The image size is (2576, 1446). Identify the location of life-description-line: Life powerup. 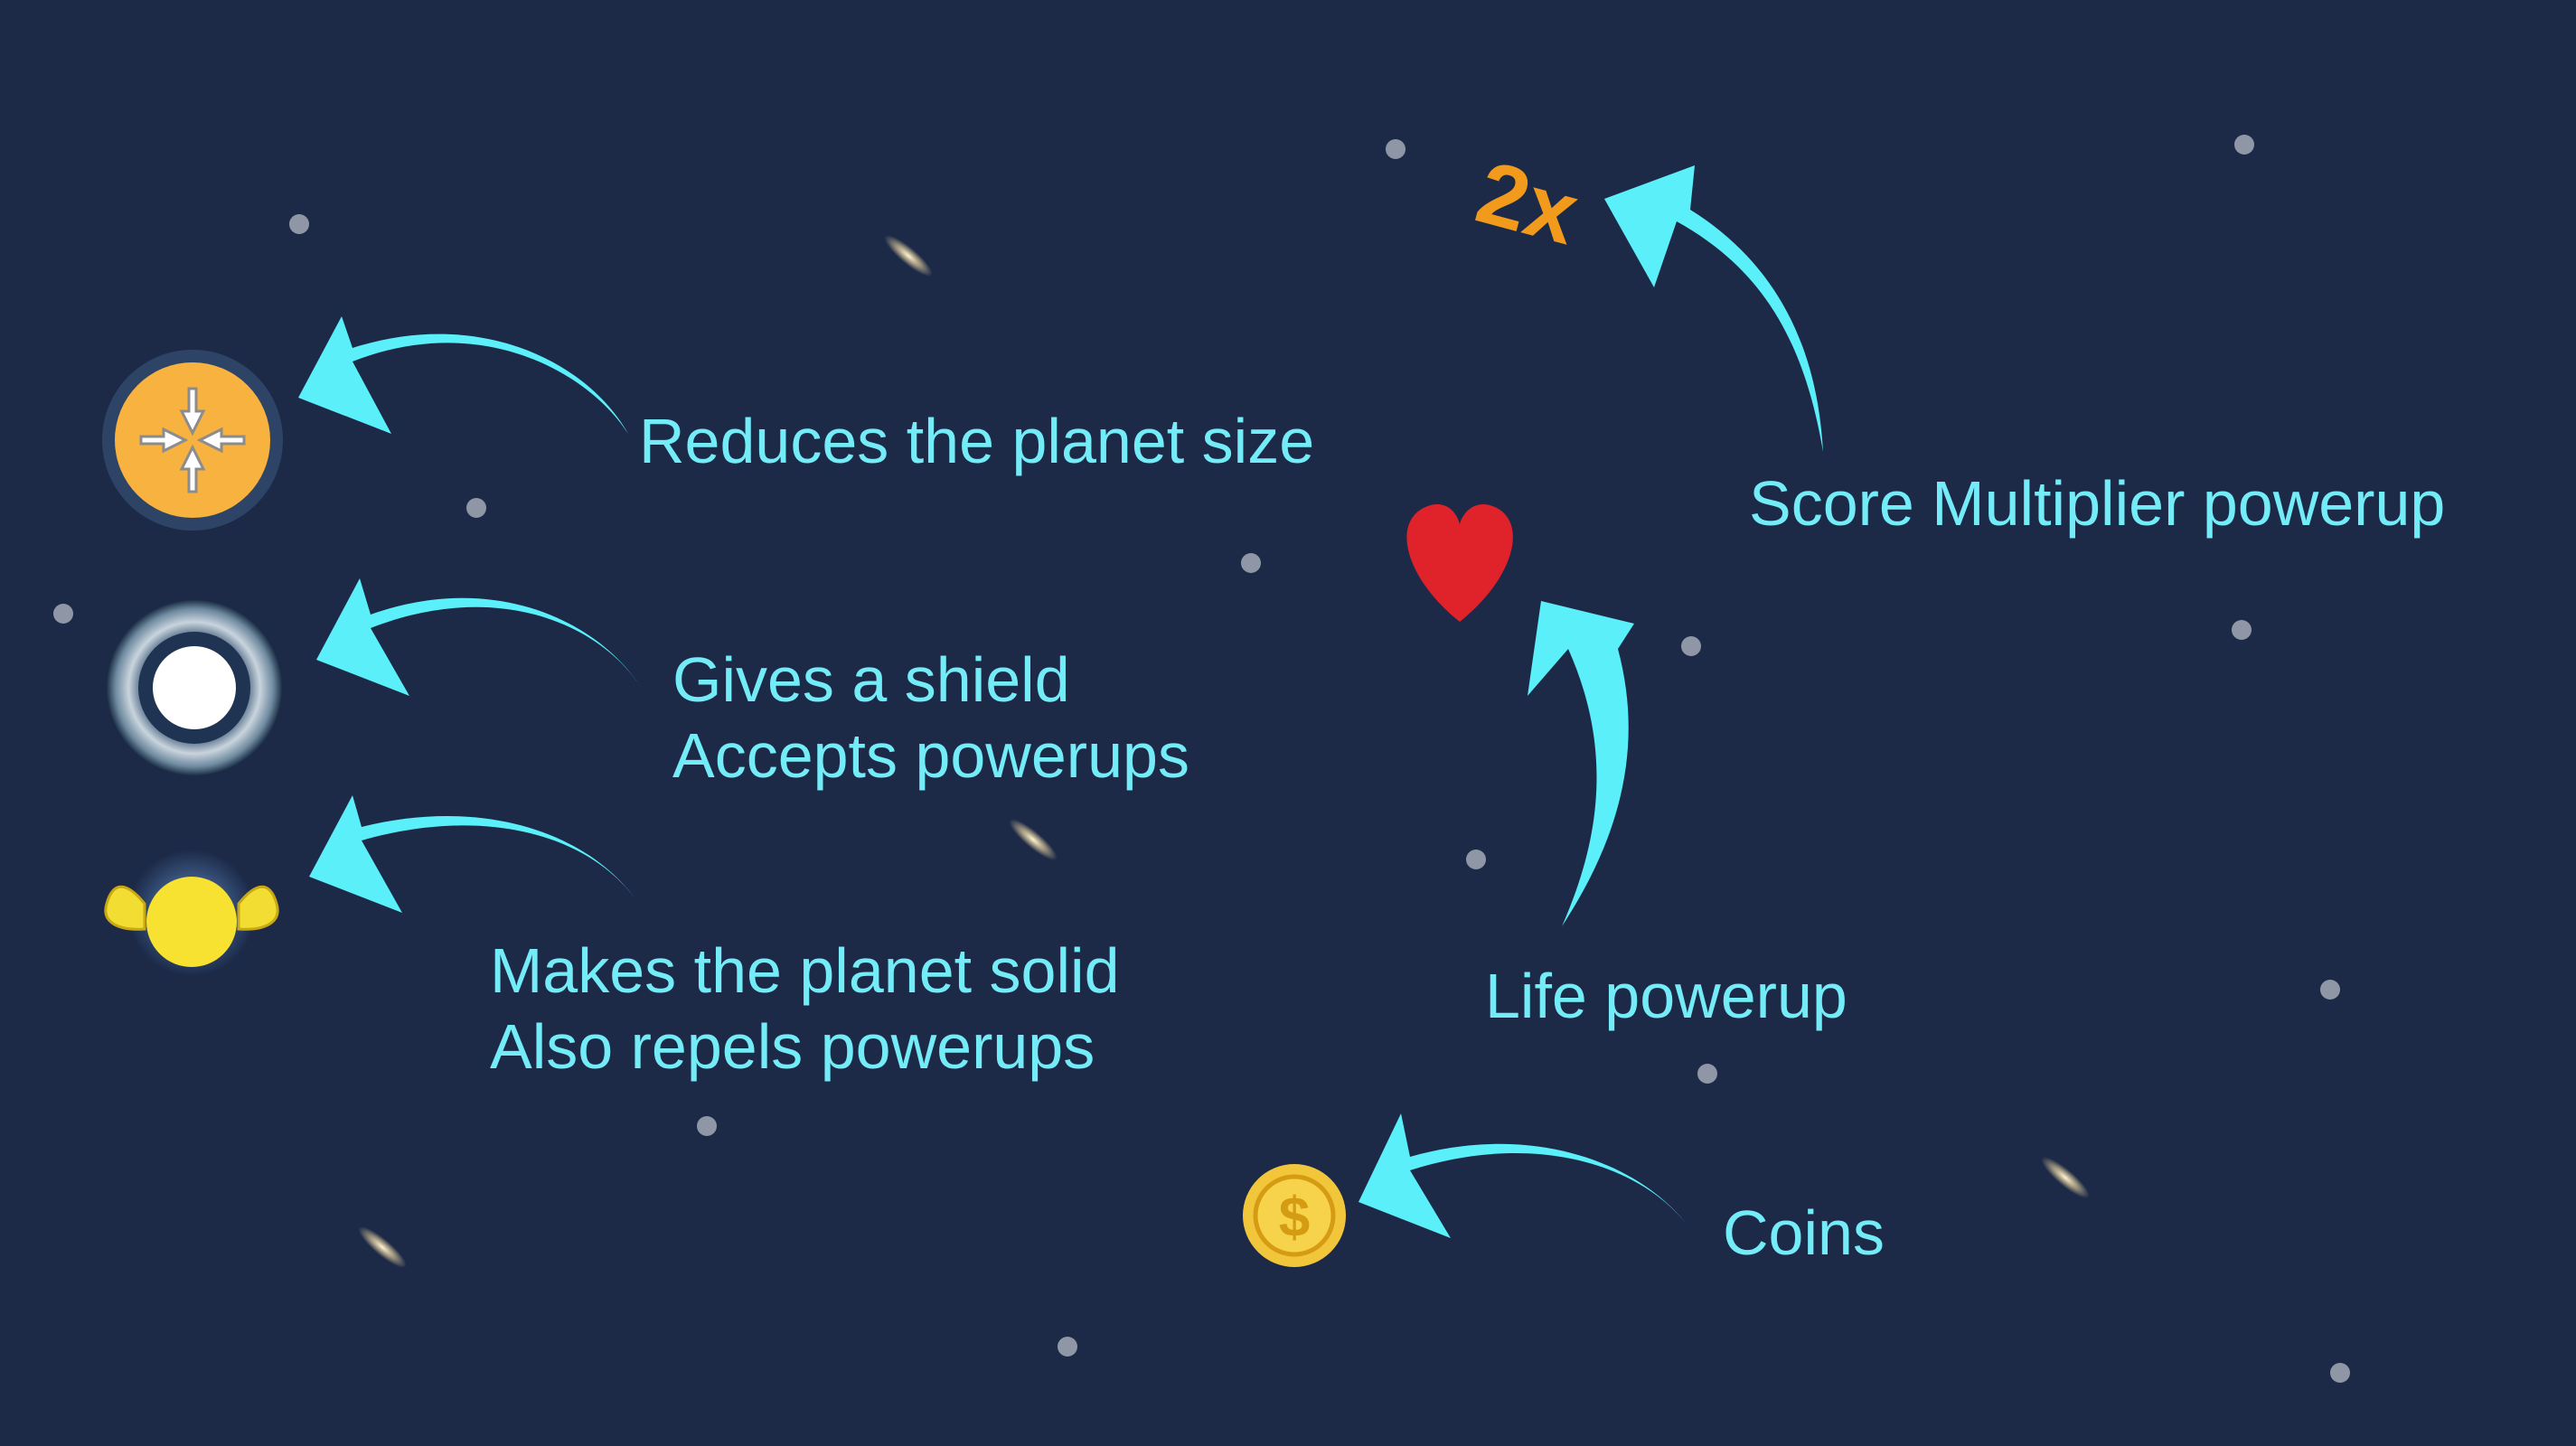
(1666, 996).